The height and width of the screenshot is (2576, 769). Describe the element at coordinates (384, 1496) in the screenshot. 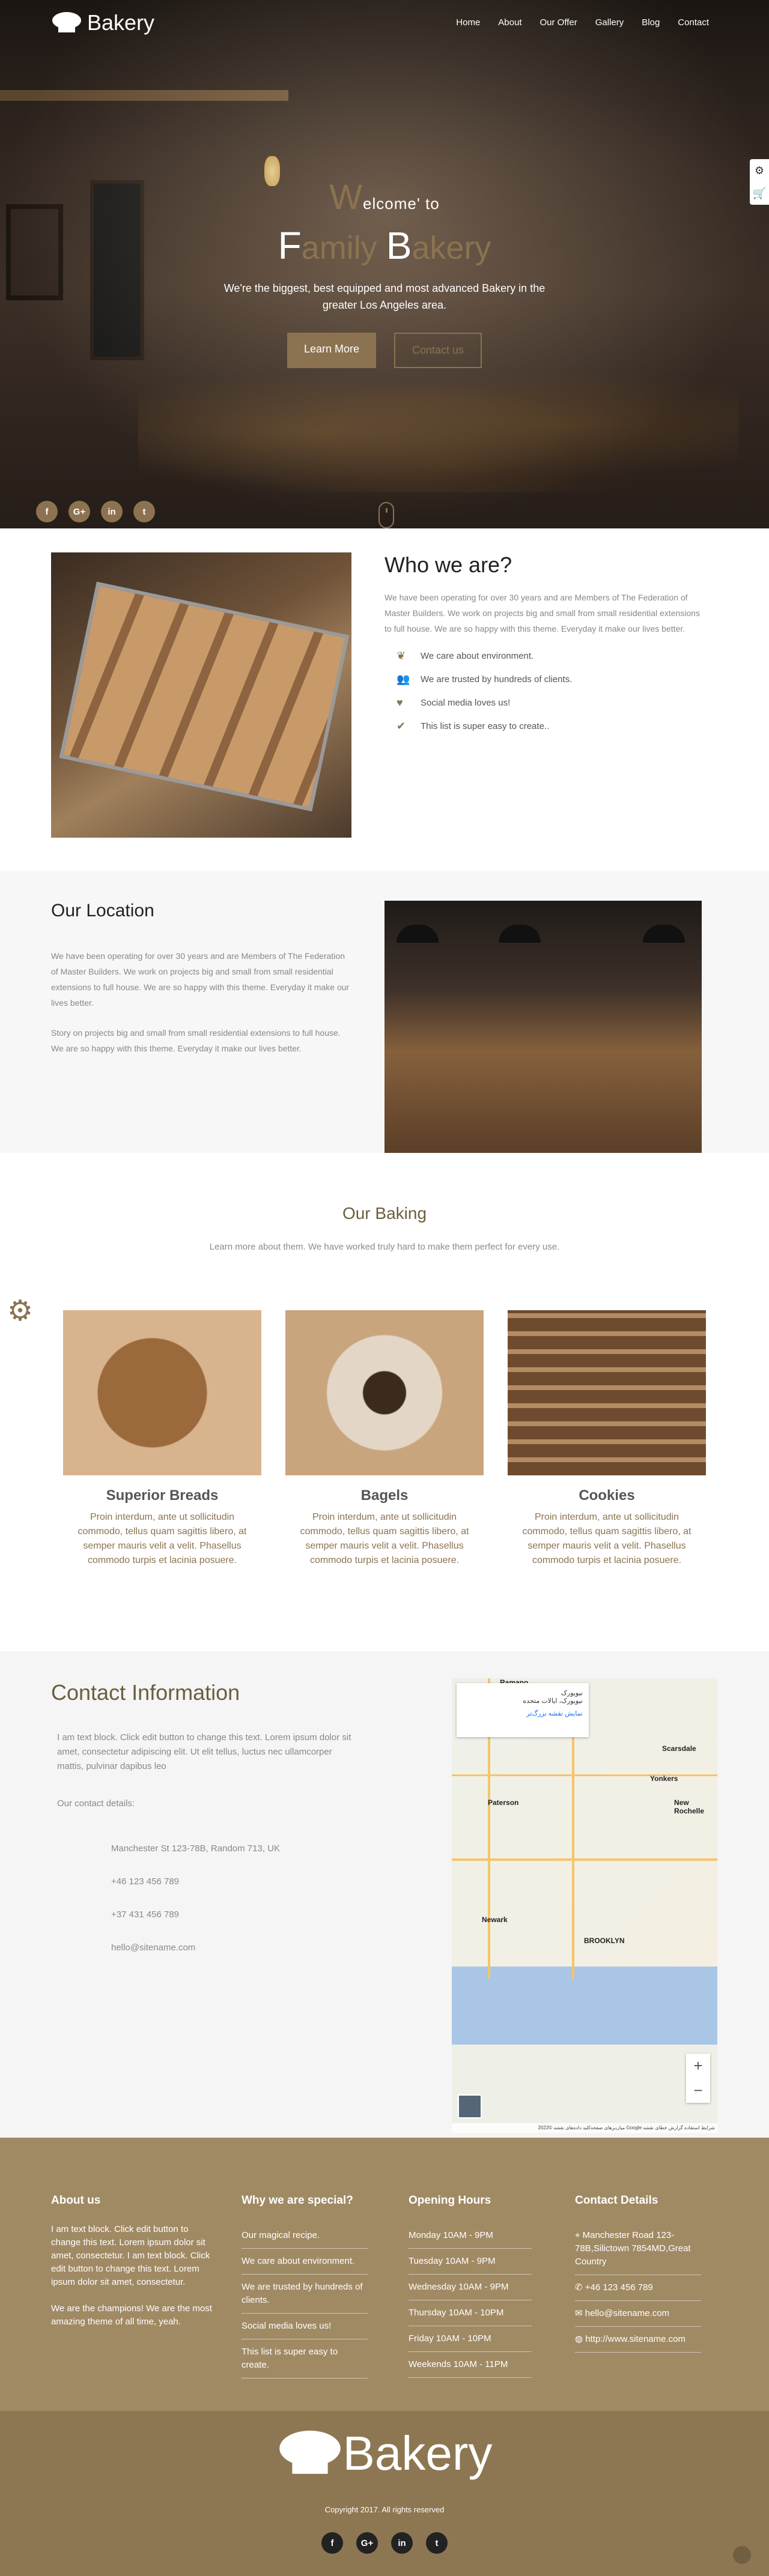

I see `card-title: Bagels` at that location.